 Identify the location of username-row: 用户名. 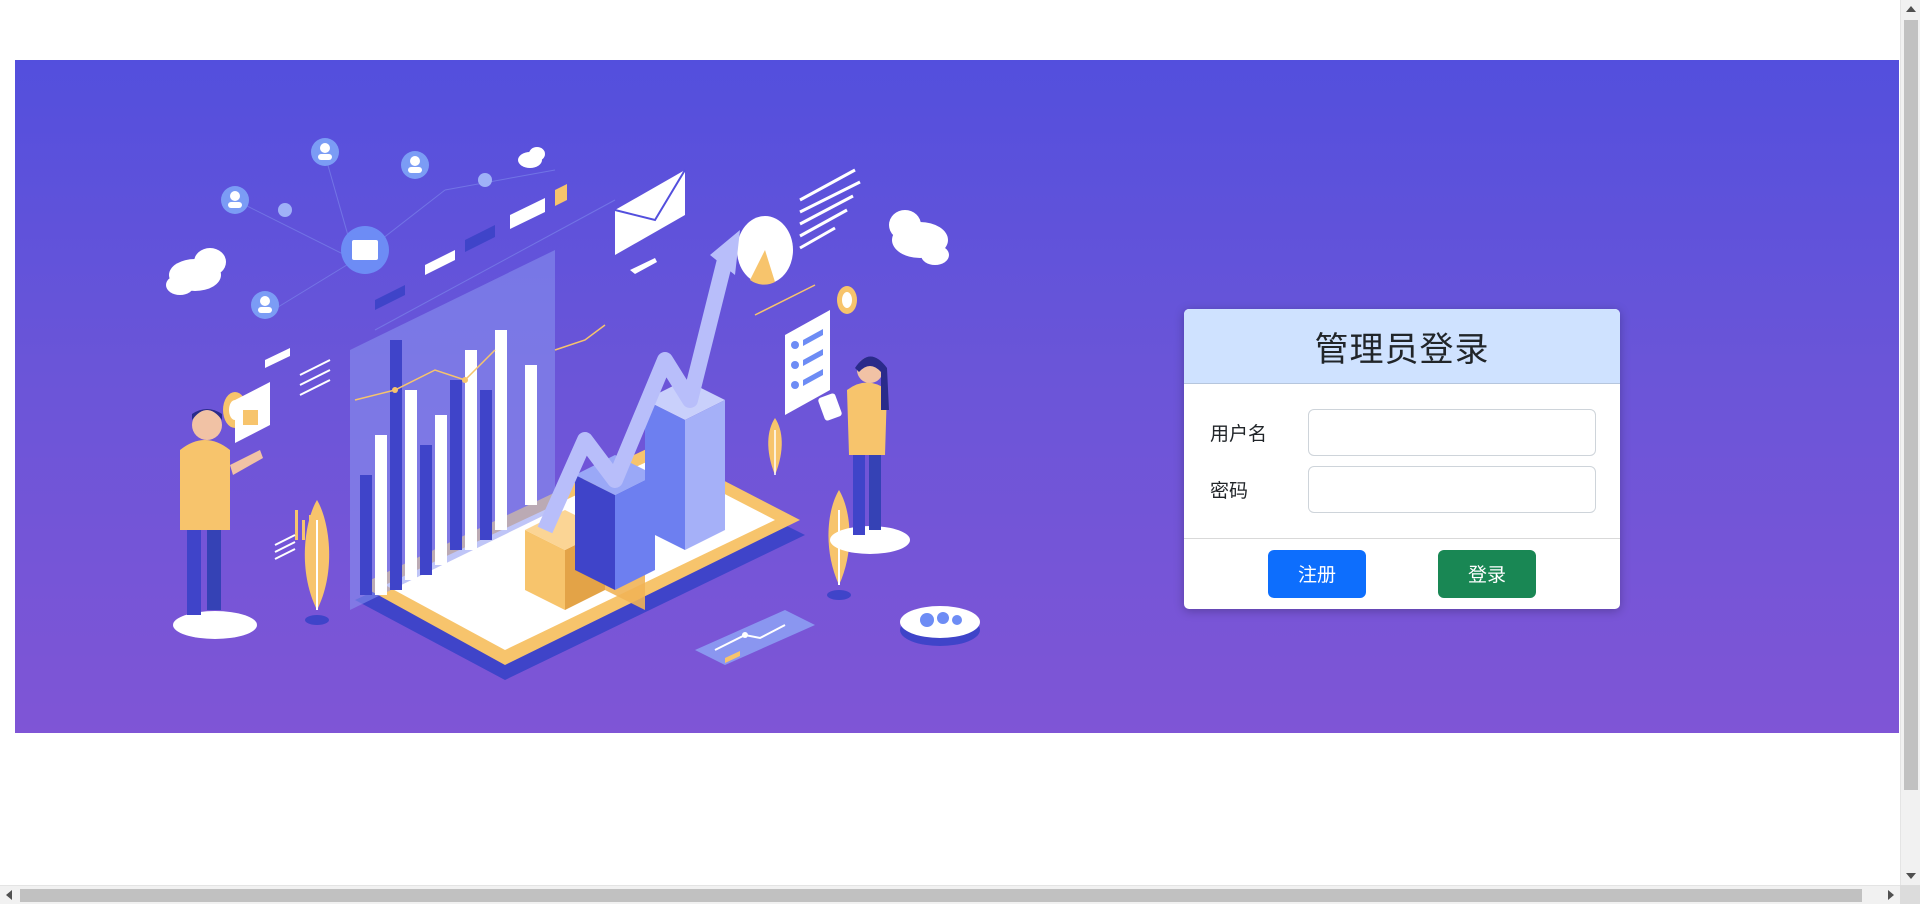
(1403, 432).